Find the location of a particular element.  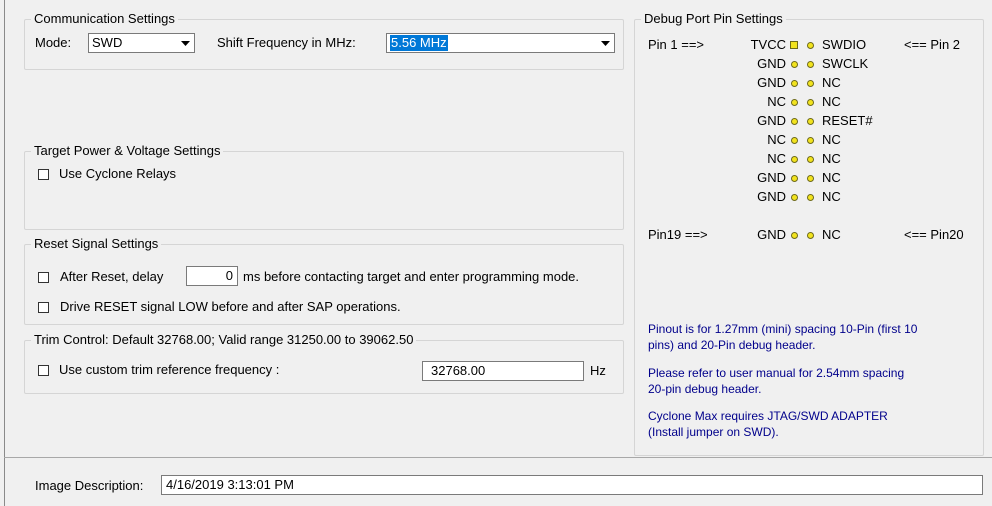

pin-right-label: RESET# is located at coordinates (847, 120).